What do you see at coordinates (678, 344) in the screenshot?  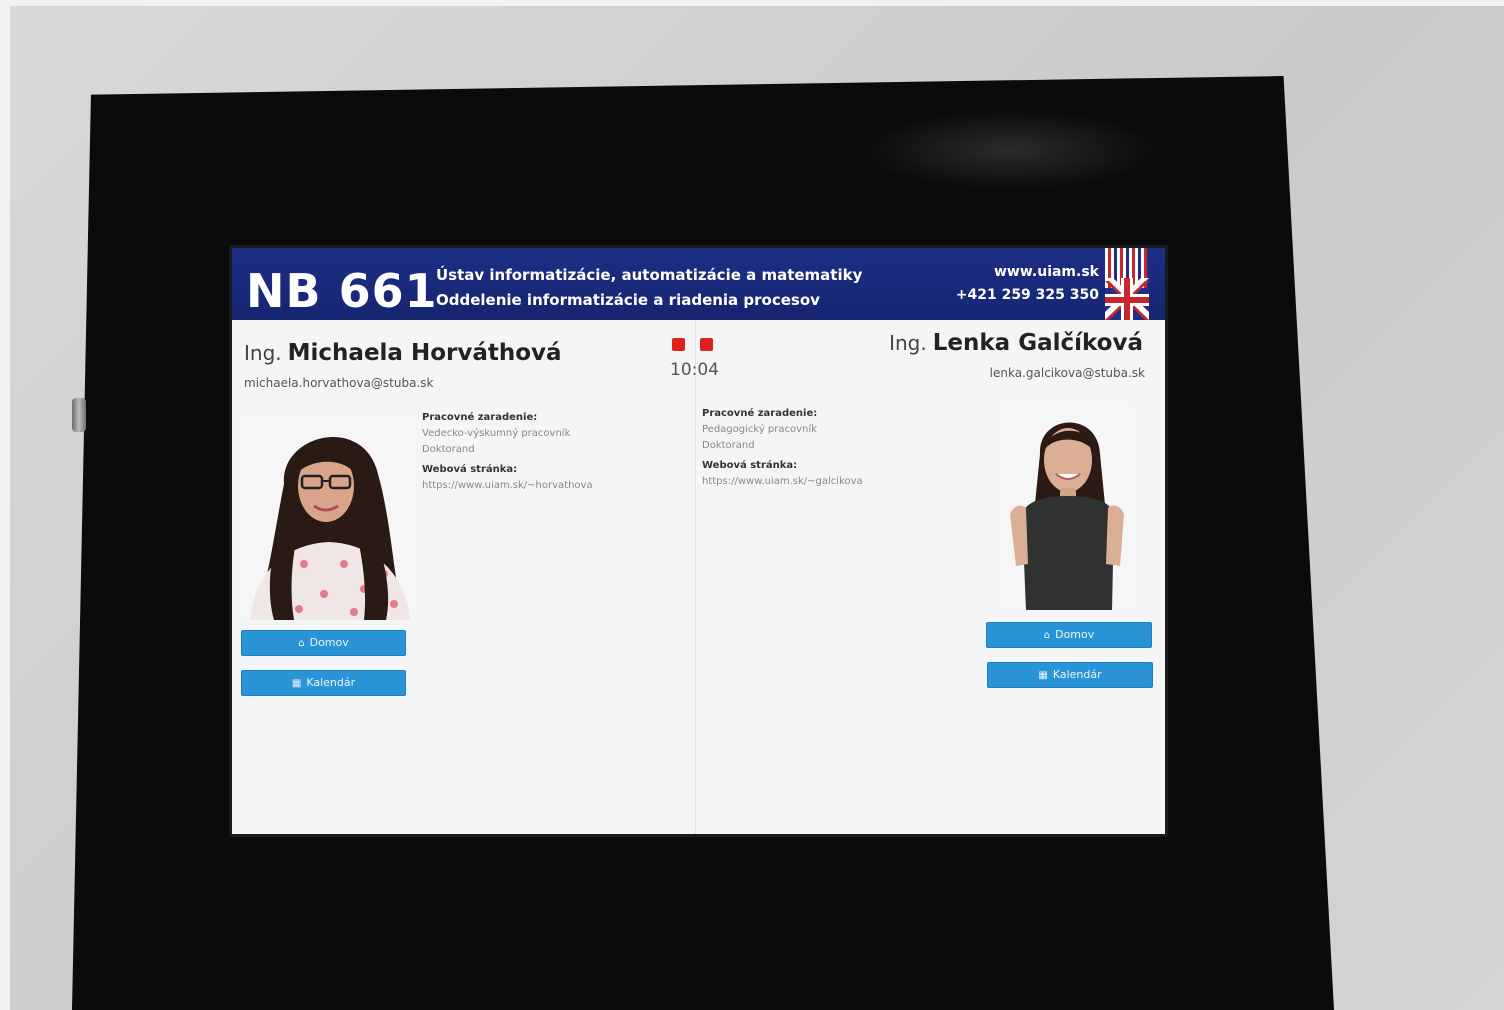 I see `status-indicator-left` at bounding box center [678, 344].